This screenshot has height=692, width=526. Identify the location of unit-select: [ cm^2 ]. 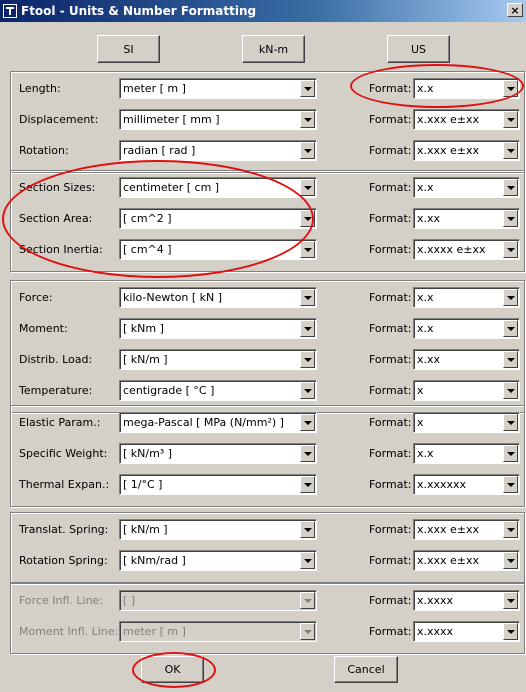
(218, 218).